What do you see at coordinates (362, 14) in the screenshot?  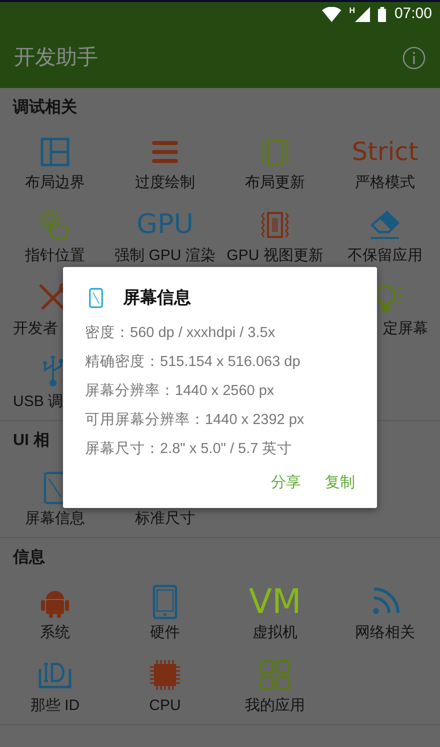 I see `signal-icon` at bounding box center [362, 14].